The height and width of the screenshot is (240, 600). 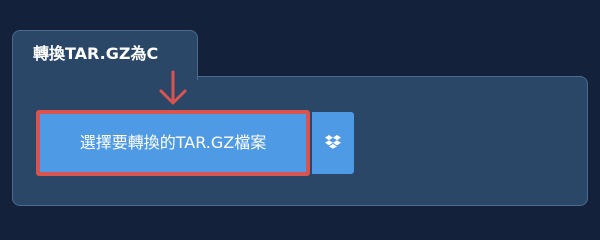 I want to click on tab-title: 轉換TAR.GZ為C, so click(x=96, y=53).